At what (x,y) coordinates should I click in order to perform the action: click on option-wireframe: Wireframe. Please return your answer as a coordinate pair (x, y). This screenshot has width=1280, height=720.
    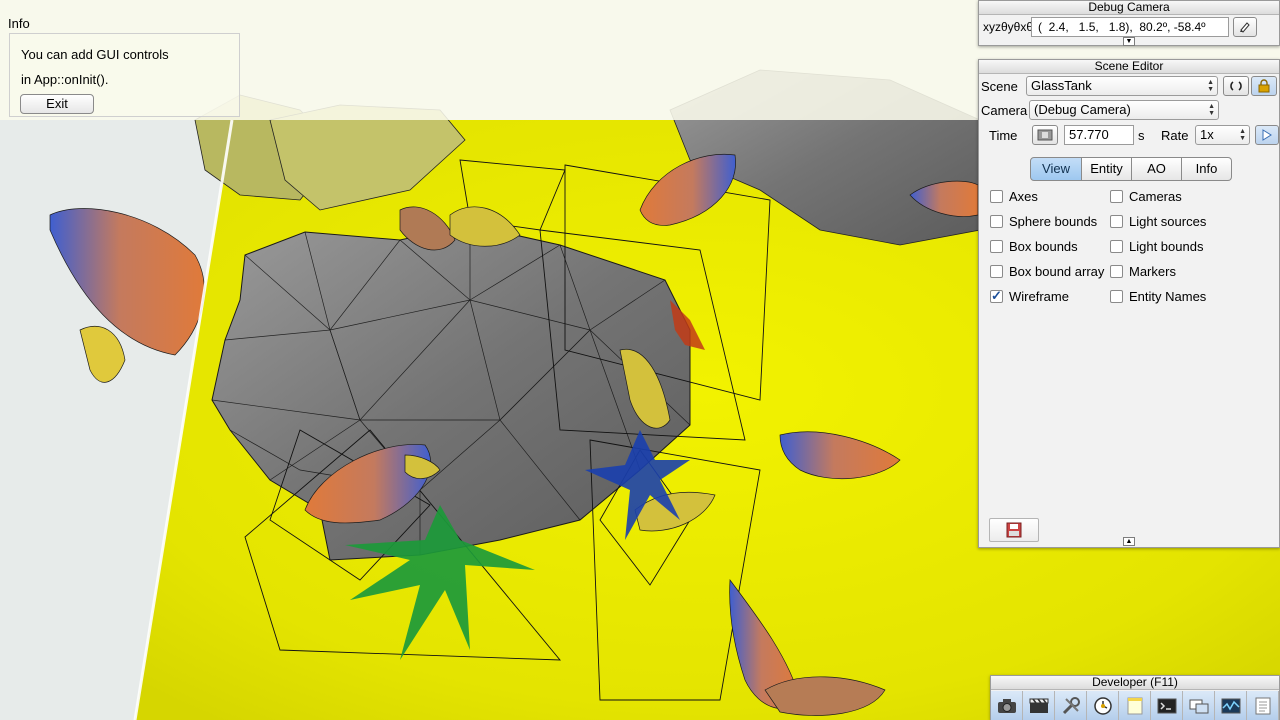
    Looking at the image, I should click on (1029, 296).